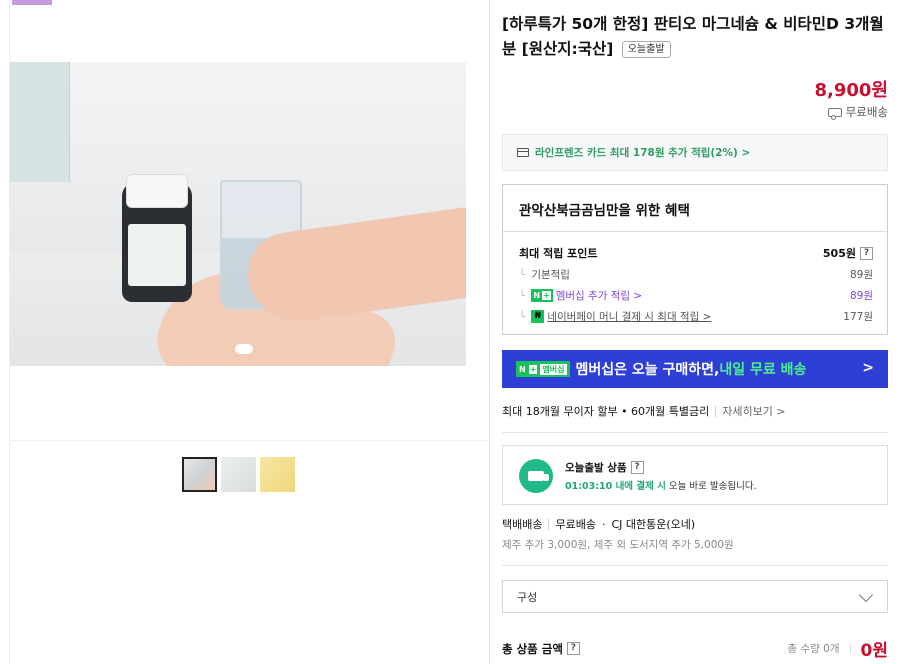 The width and height of the screenshot is (900, 664). I want to click on bottle-cap, so click(157, 191).